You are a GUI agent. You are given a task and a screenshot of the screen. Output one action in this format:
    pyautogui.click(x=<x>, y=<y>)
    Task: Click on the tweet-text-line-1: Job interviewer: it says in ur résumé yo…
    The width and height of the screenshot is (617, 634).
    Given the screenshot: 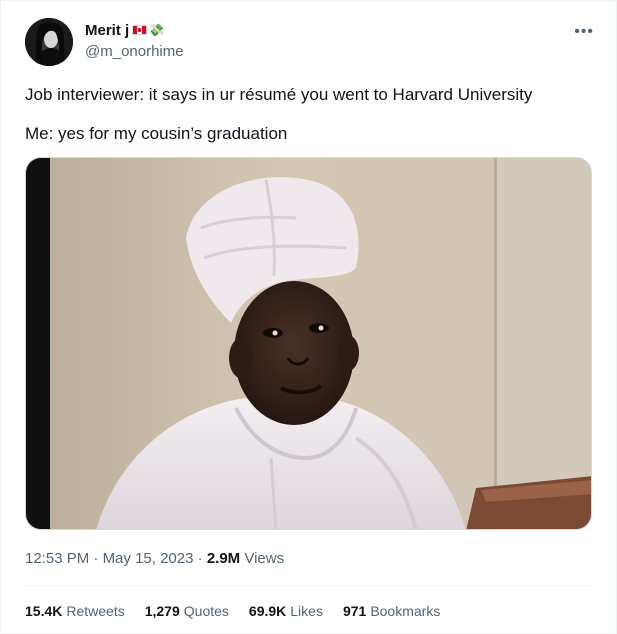 What is the action you would take?
    pyautogui.click(x=279, y=94)
    